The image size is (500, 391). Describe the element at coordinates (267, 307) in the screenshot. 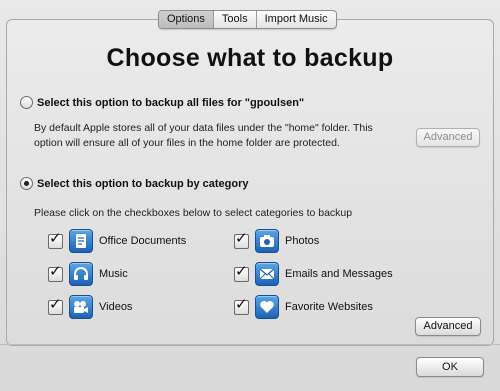

I see `heart-icon` at that location.